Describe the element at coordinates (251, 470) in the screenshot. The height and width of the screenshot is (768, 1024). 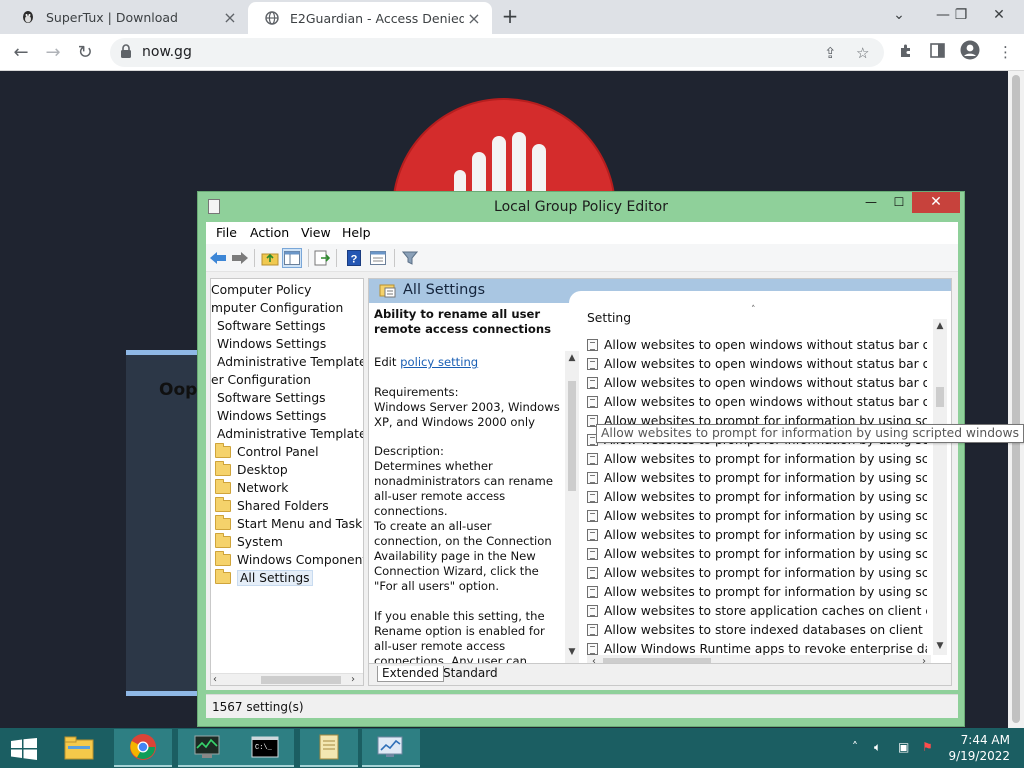
I see `tree-node: Desktop` at that location.